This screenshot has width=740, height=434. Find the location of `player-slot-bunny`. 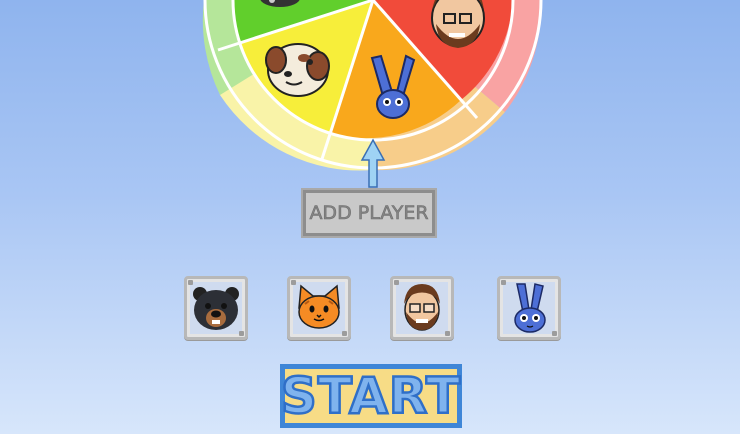

player-slot-bunny is located at coordinates (529, 308).